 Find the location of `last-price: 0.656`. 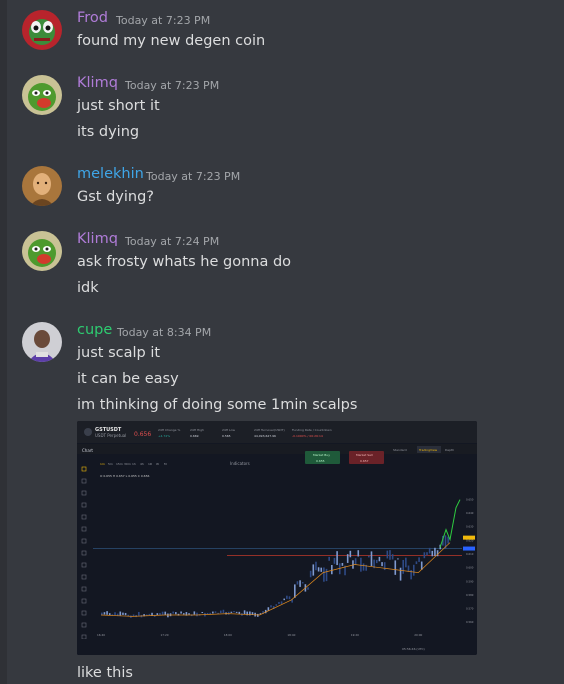

last-price: 0.656 is located at coordinates (142, 434).